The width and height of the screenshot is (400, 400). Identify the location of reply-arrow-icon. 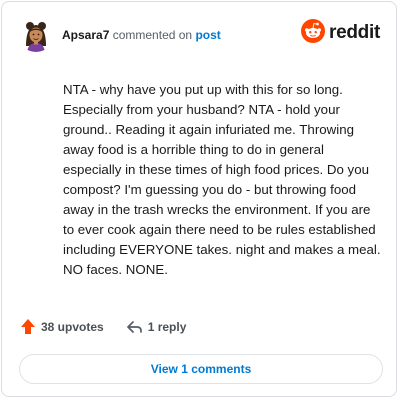
(134, 327).